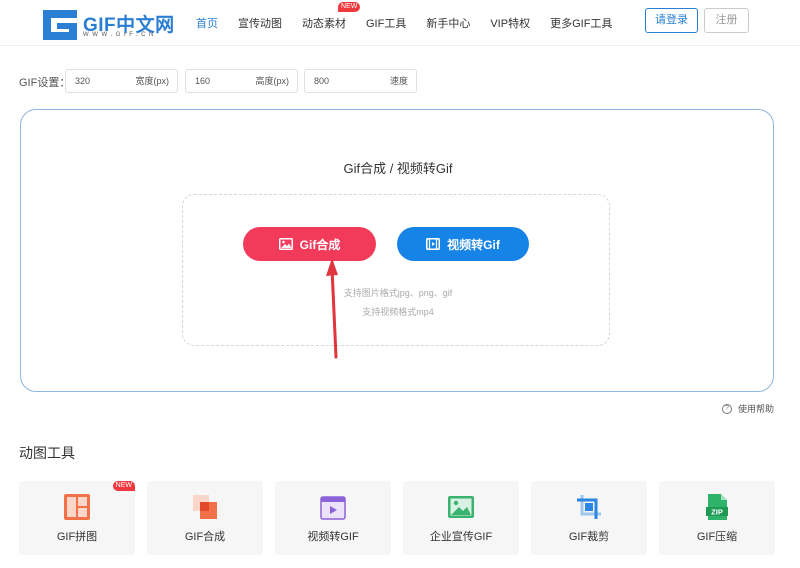 This screenshot has height=568, width=800. I want to click on gif-merge-button: Gif合成, so click(309, 244).